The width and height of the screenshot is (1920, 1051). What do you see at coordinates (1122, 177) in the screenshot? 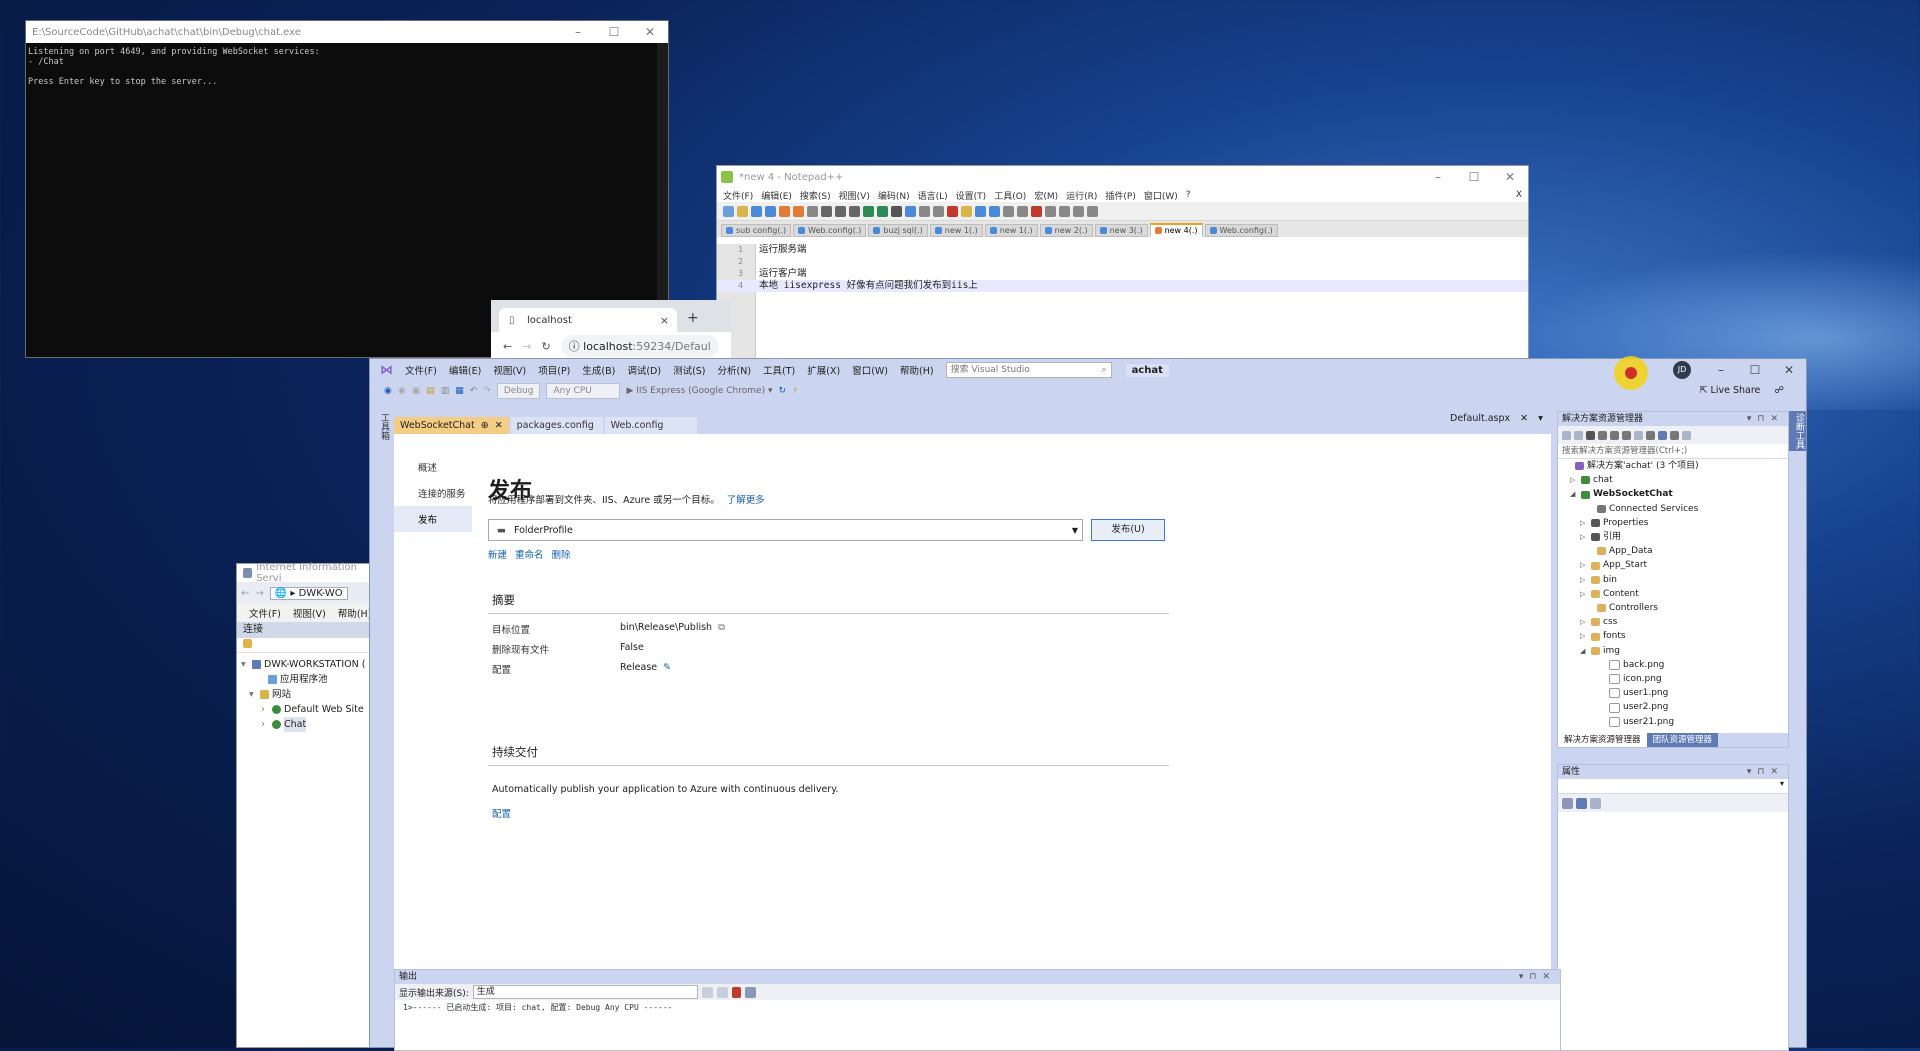
I see `notepadpp-titlebar: *new 4 - Notepad++ – ☐ ✕` at bounding box center [1122, 177].